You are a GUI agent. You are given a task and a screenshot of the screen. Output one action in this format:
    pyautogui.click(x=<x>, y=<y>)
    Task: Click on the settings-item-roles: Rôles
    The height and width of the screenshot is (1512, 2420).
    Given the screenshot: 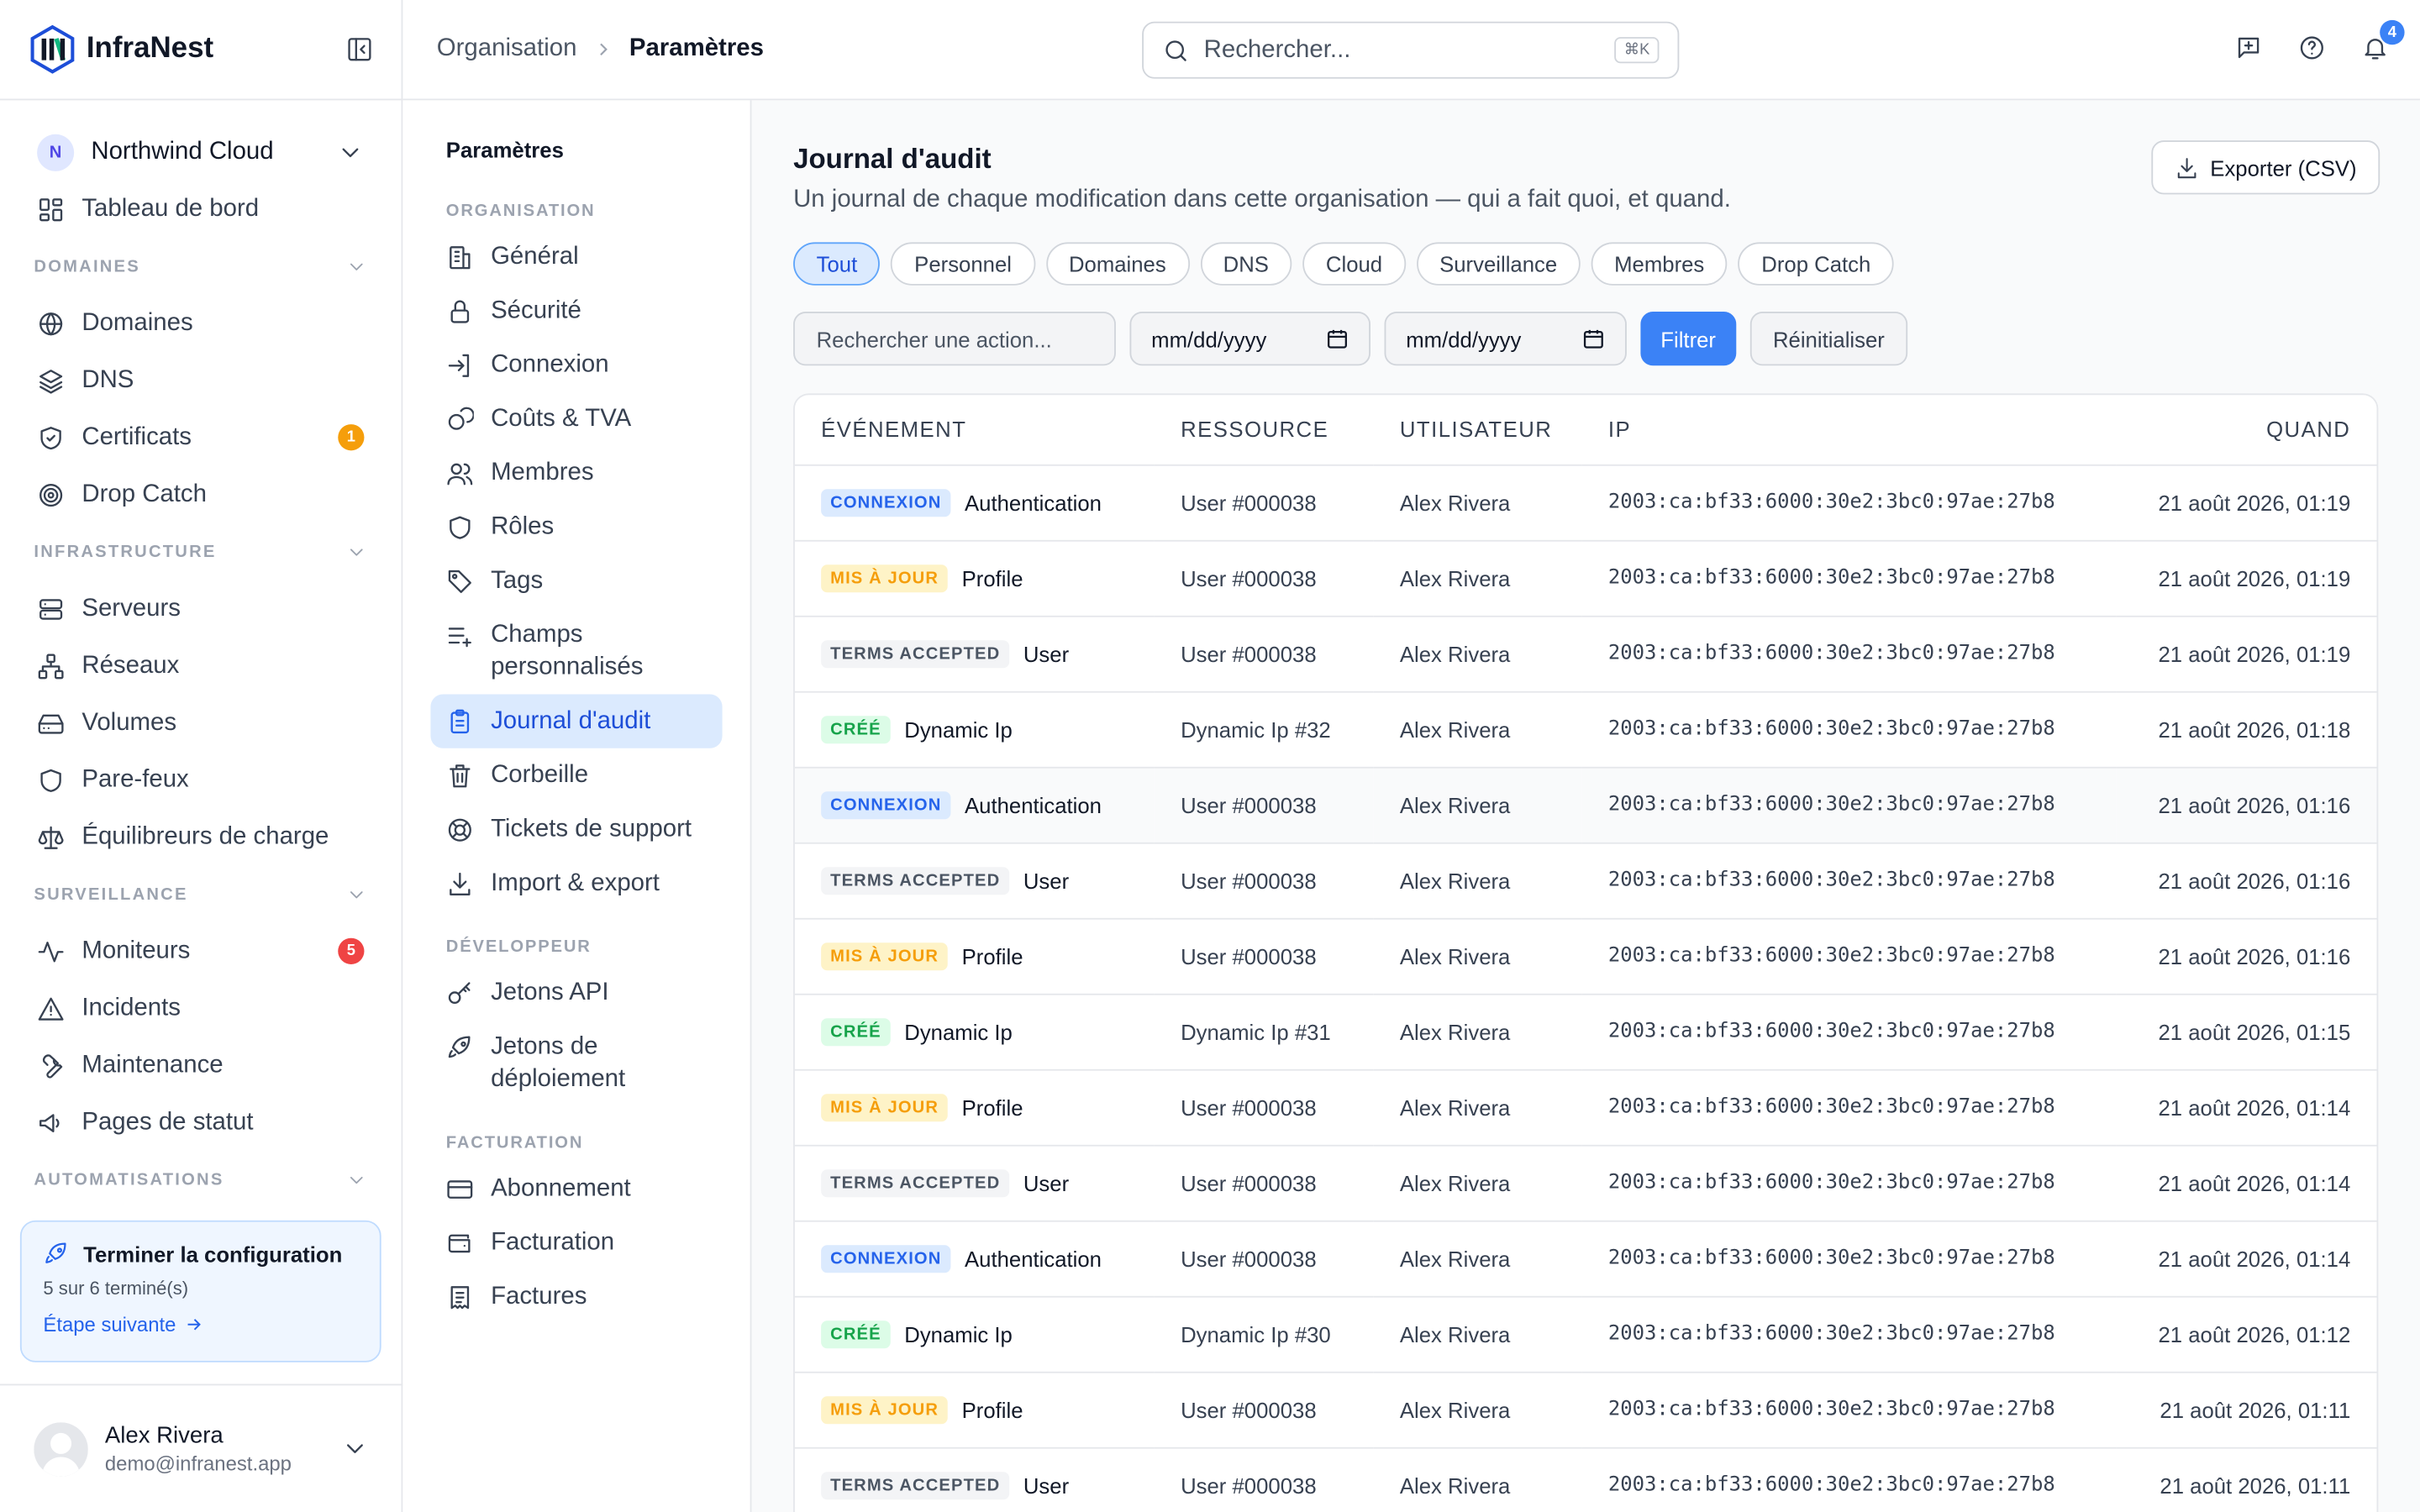 What is the action you would take?
    pyautogui.click(x=576, y=527)
    